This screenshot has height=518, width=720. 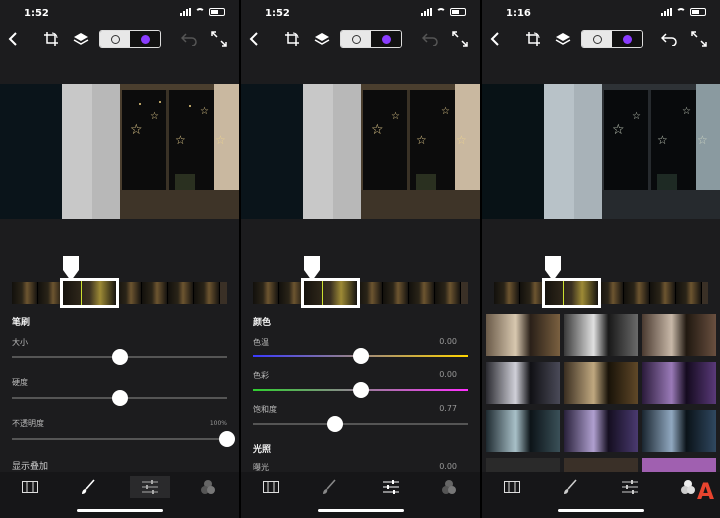 What do you see at coordinates (20, 382) in the screenshot?
I see `hardness-label: 硬度` at bounding box center [20, 382].